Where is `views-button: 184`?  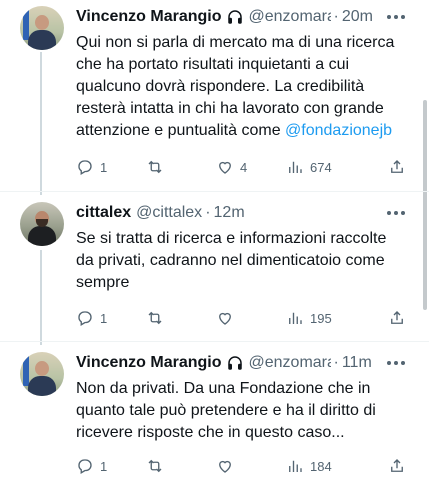
views-button: 184 is located at coordinates (309, 466).